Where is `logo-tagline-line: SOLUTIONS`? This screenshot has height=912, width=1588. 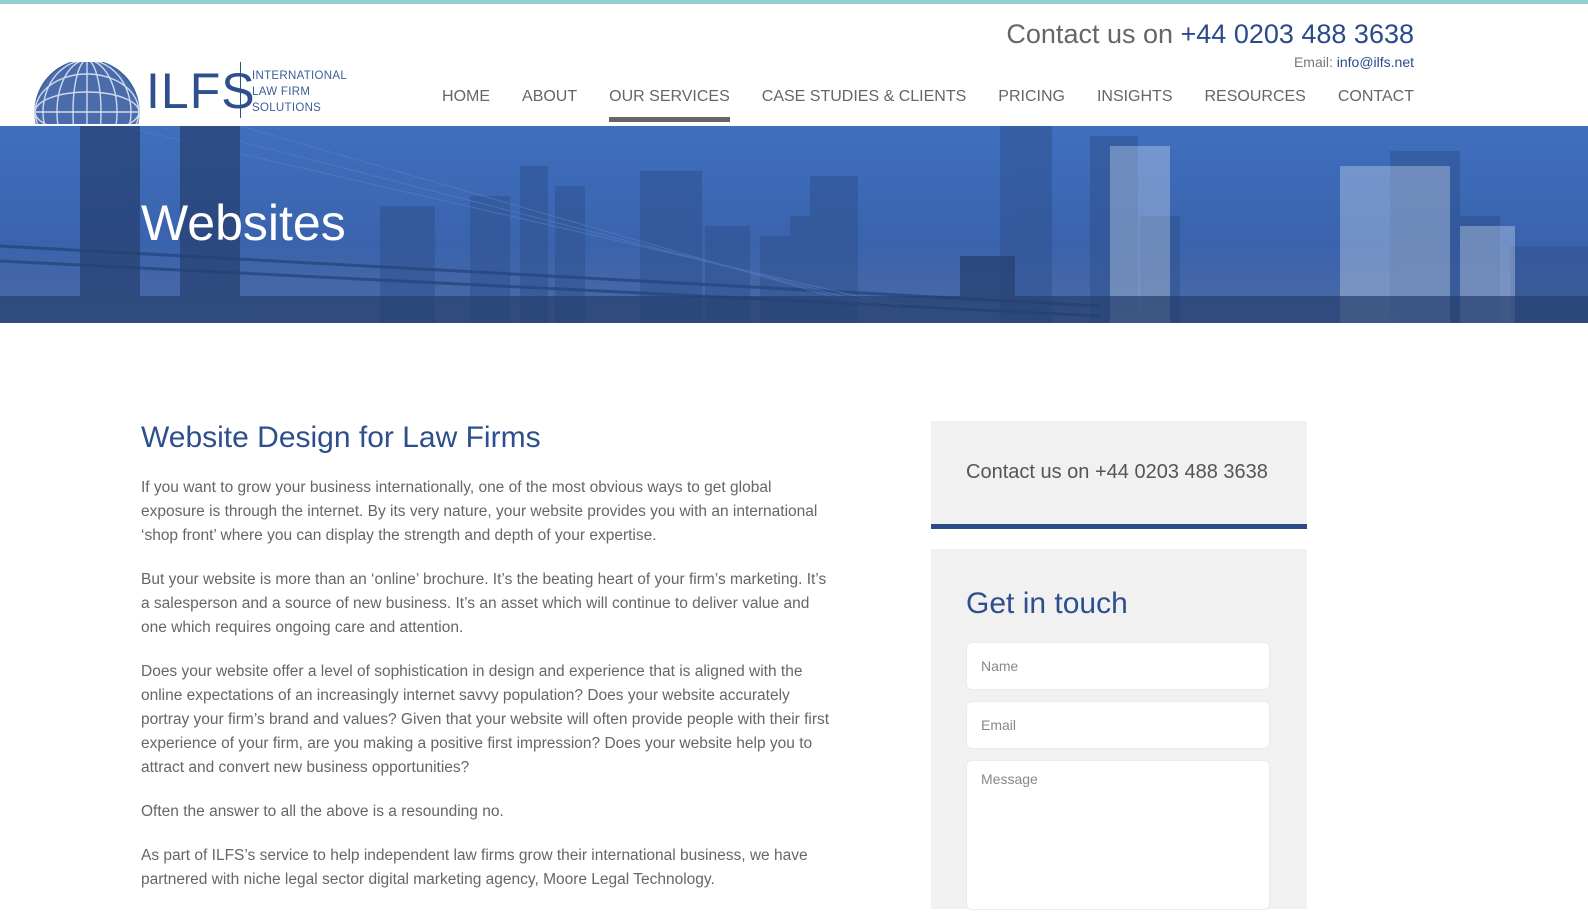 logo-tagline-line: SOLUTIONS is located at coordinates (287, 108).